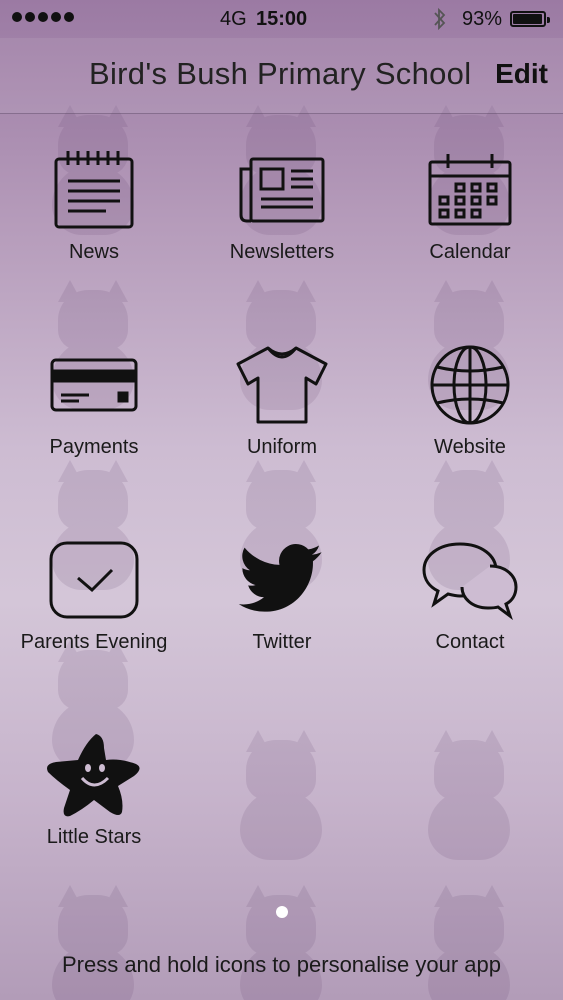  What do you see at coordinates (94, 385) in the screenshot?
I see `credit-card-icon` at bounding box center [94, 385].